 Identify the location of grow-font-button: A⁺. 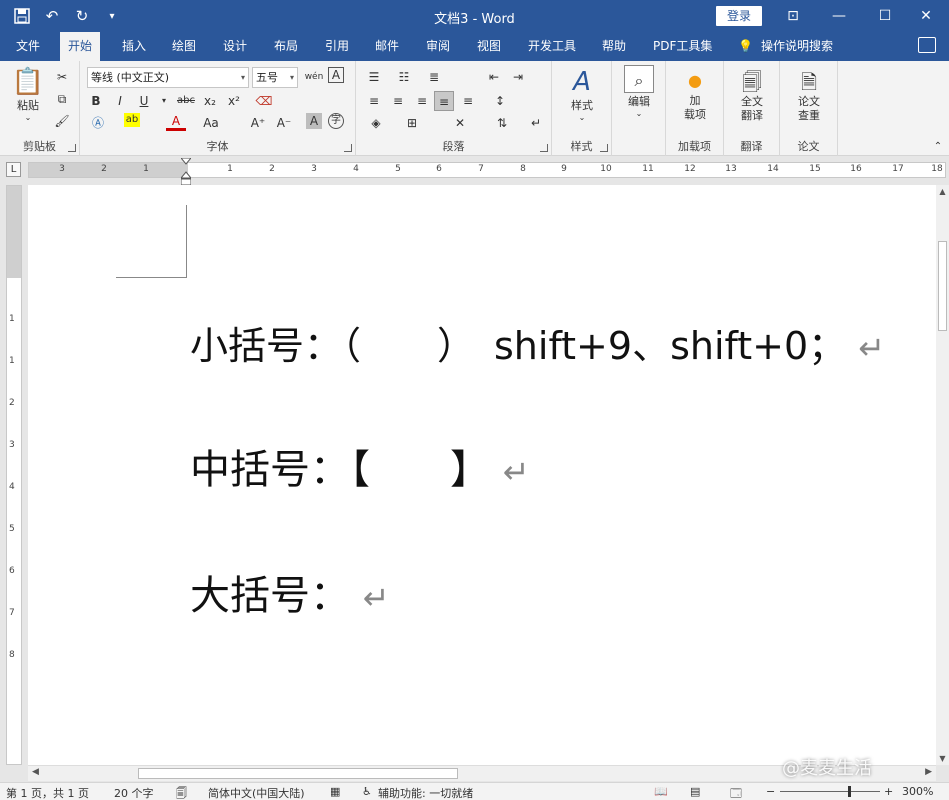
(258, 123).